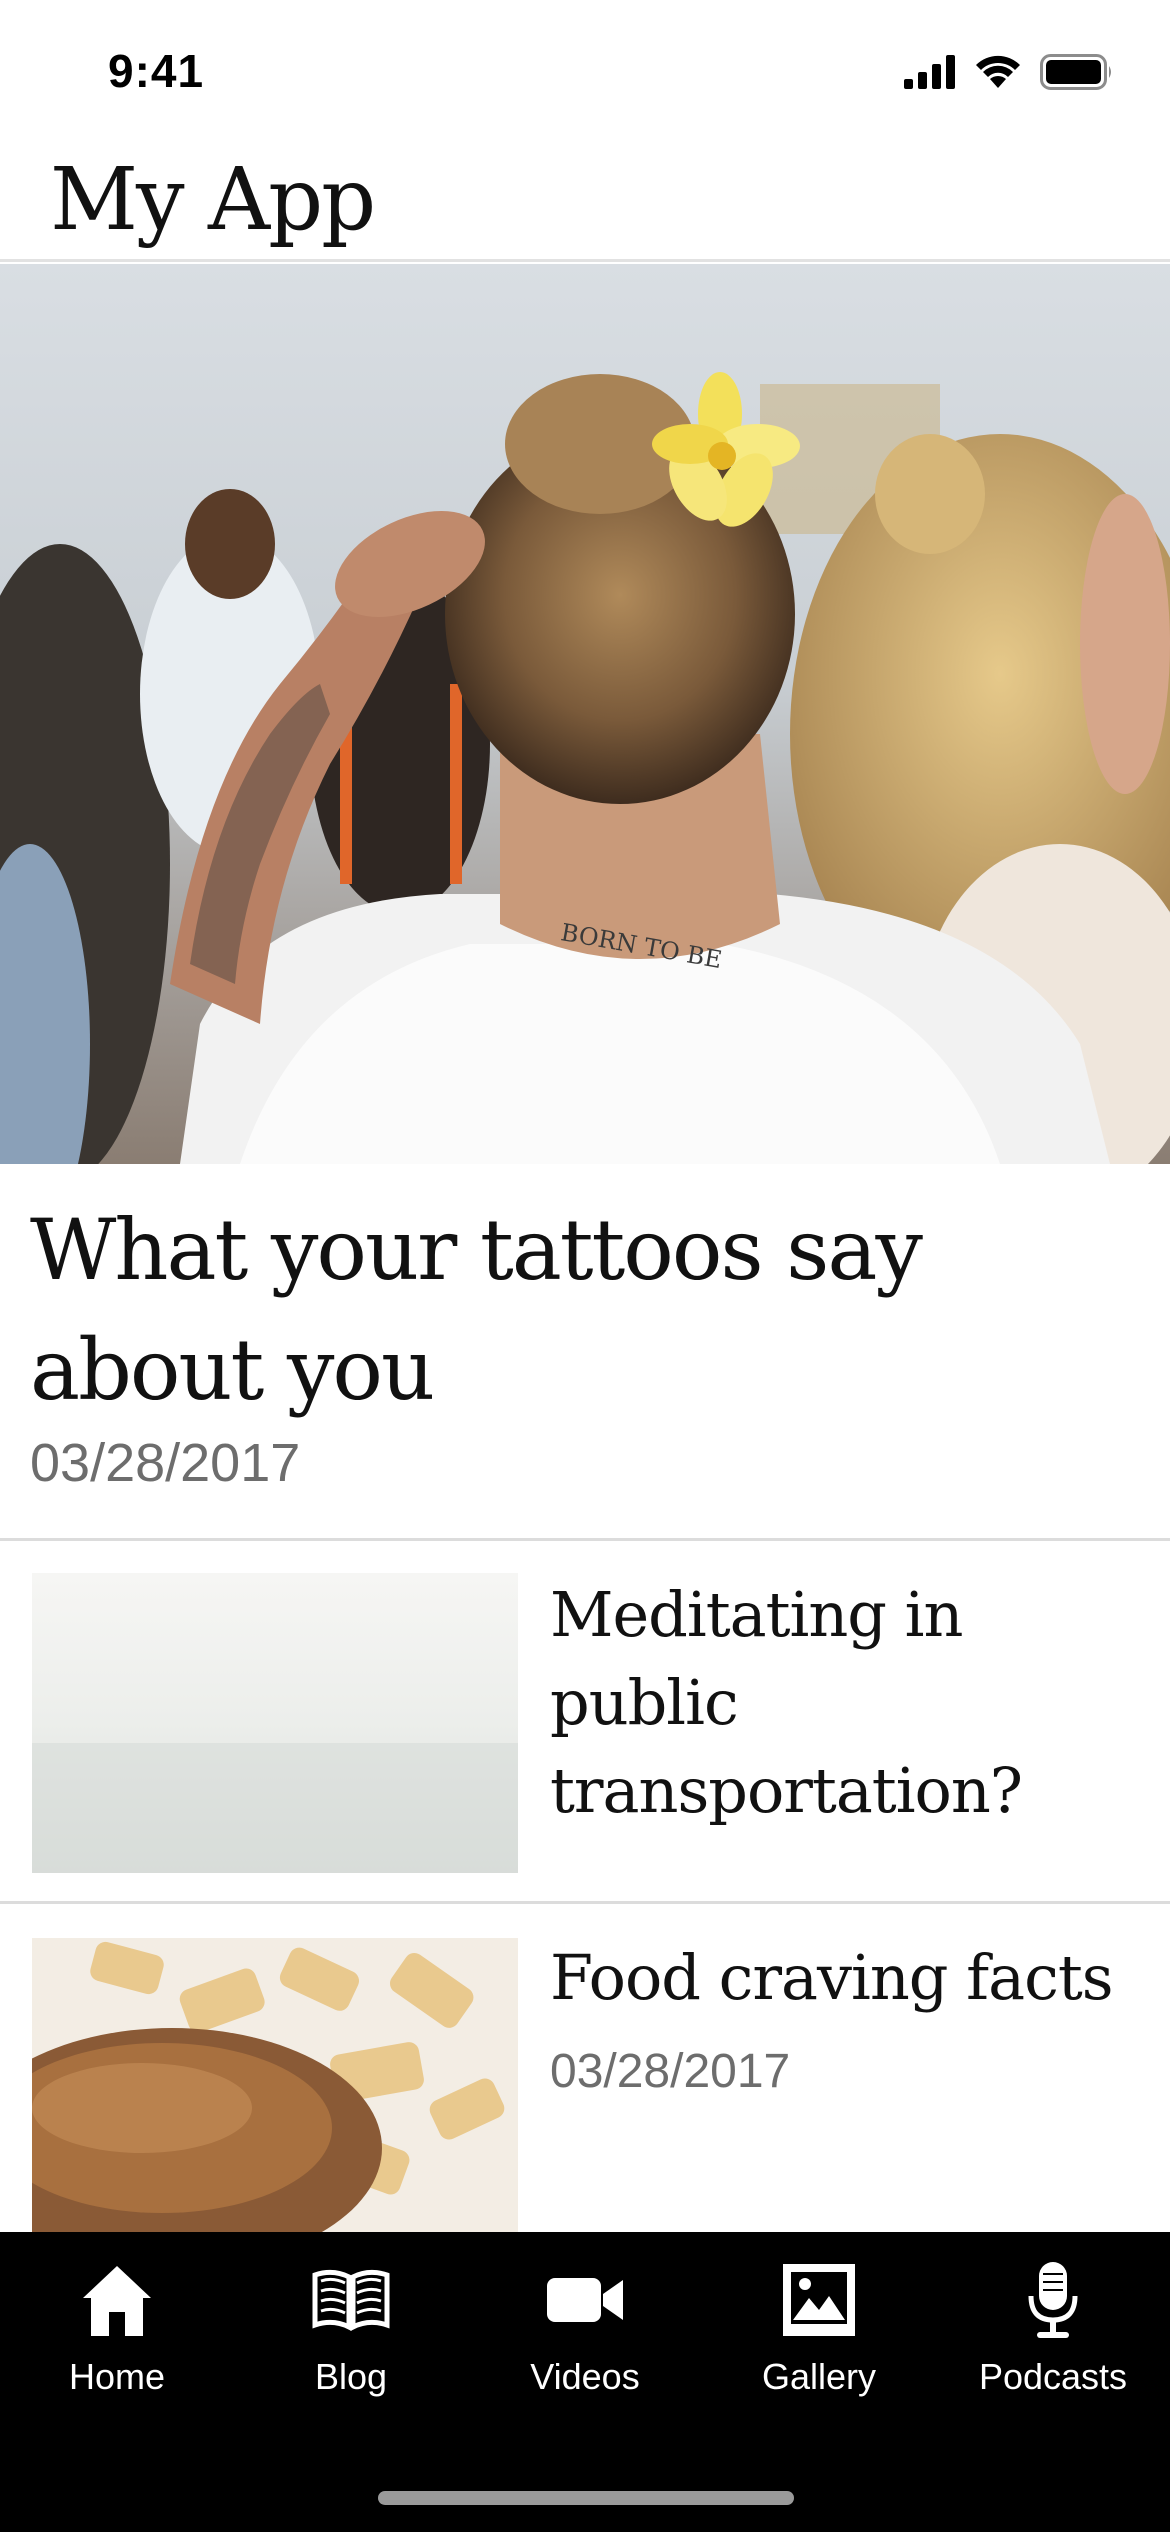  Describe the element at coordinates (585, 70) in the screenshot. I see `status-bar: 9:41` at that location.